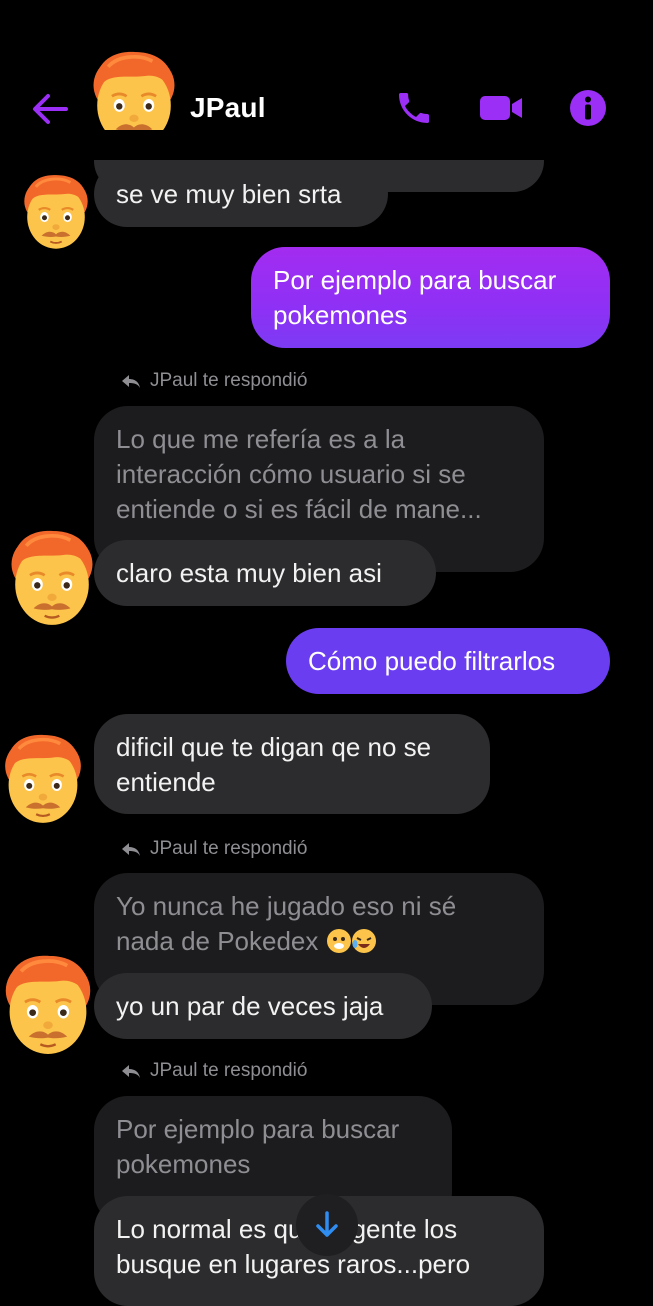 The width and height of the screenshot is (653, 1306). I want to click on incoming-message: se ve muy bien srta, so click(241, 194).